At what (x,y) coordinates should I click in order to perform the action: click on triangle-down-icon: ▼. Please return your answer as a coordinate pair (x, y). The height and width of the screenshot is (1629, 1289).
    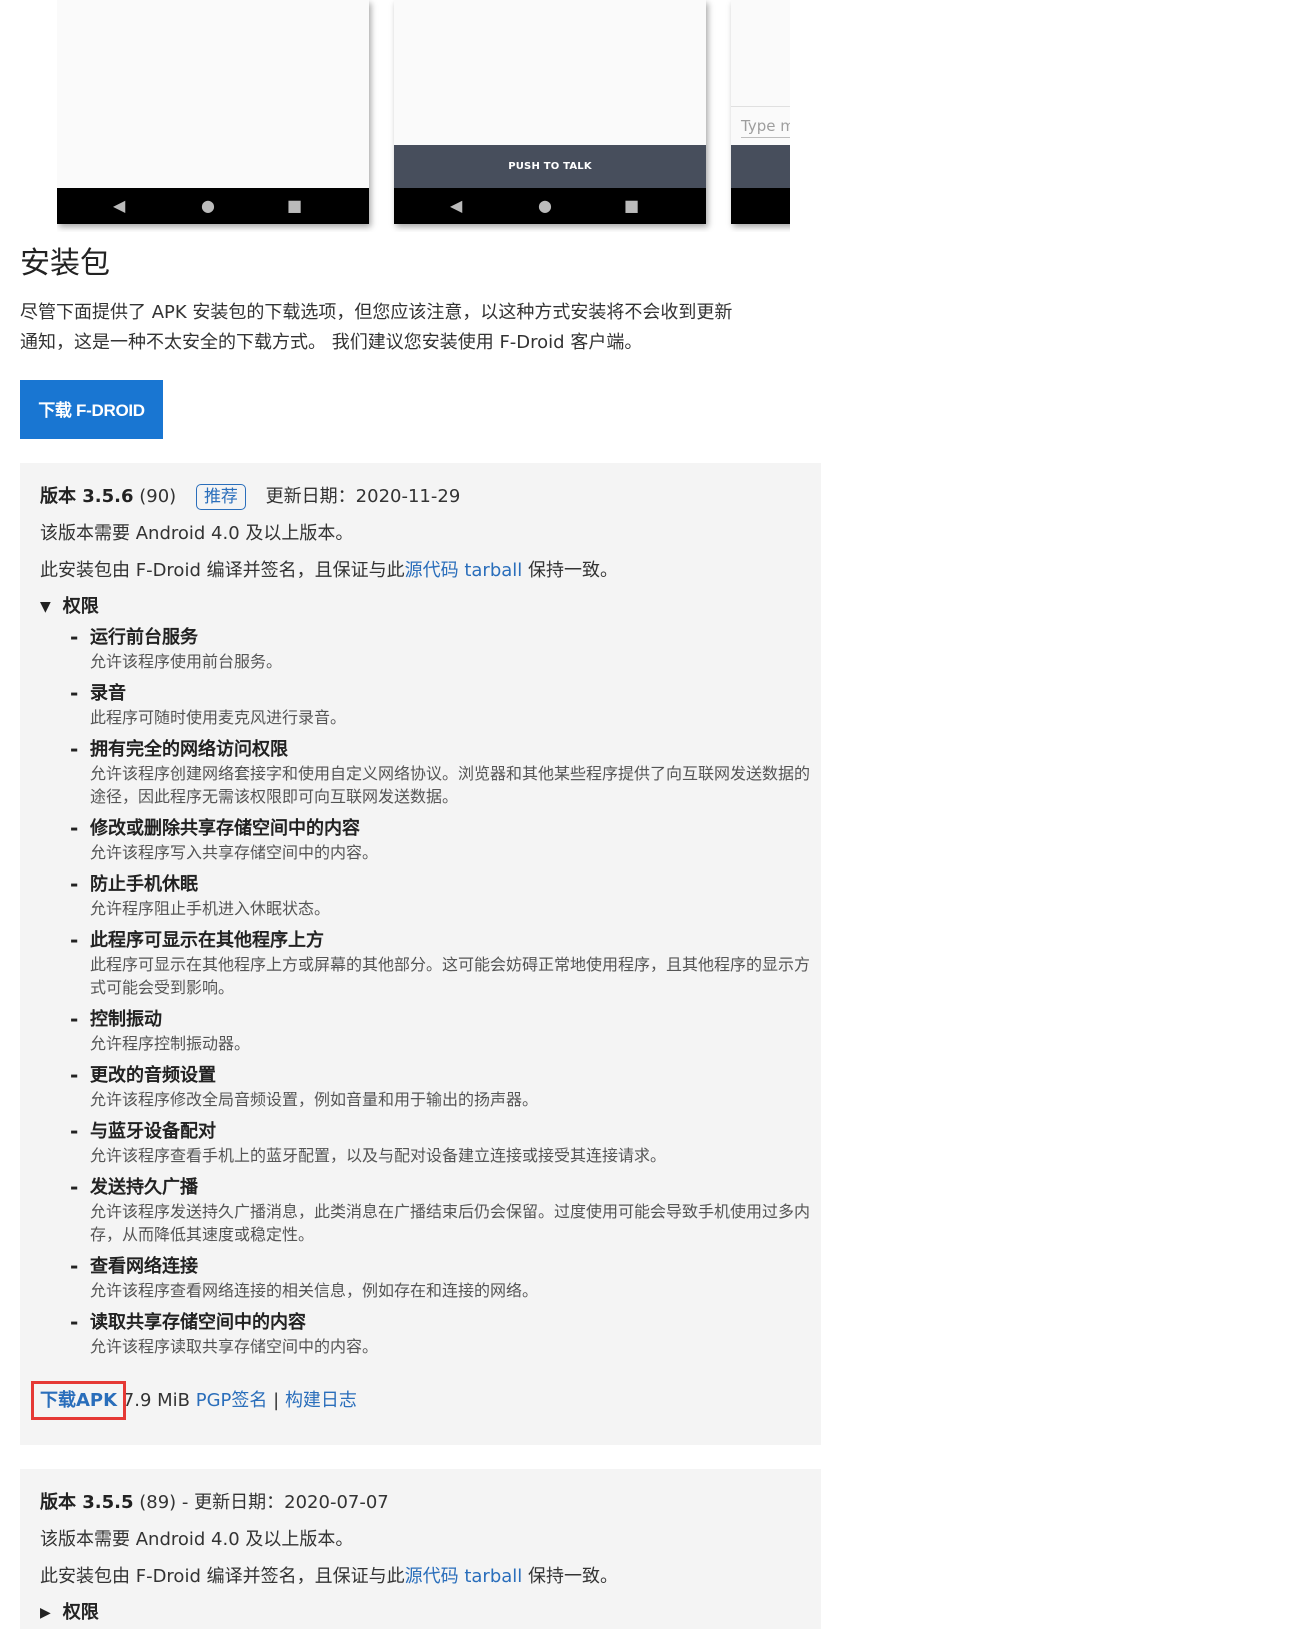
    Looking at the image, I should click on (45, 607).